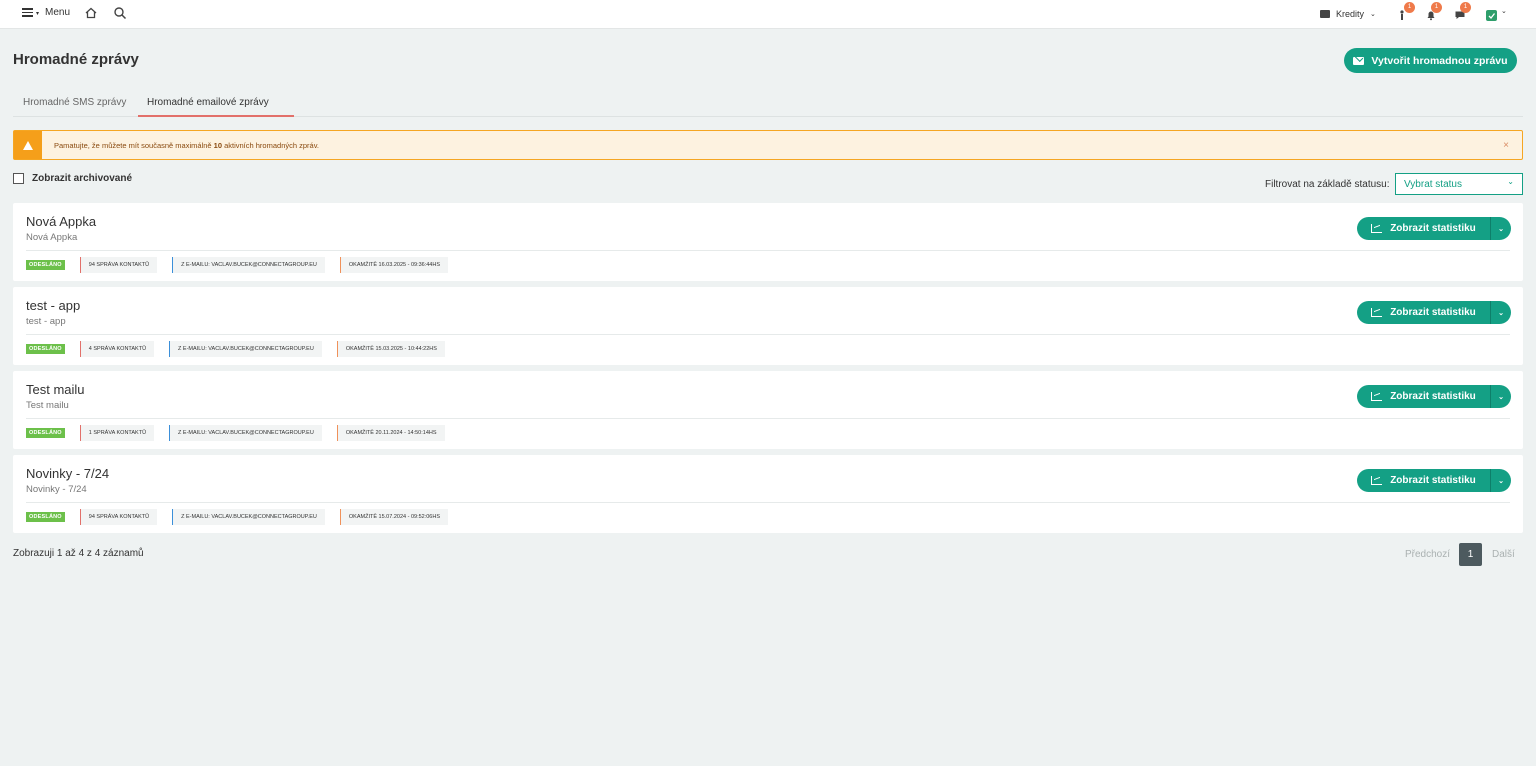 The image size is (1536, 766). What do you see at coordinates (56, 489) in the screenshot?
I see `message-subtitle: Novinky - 7/24` at bounding box center [56, 489].